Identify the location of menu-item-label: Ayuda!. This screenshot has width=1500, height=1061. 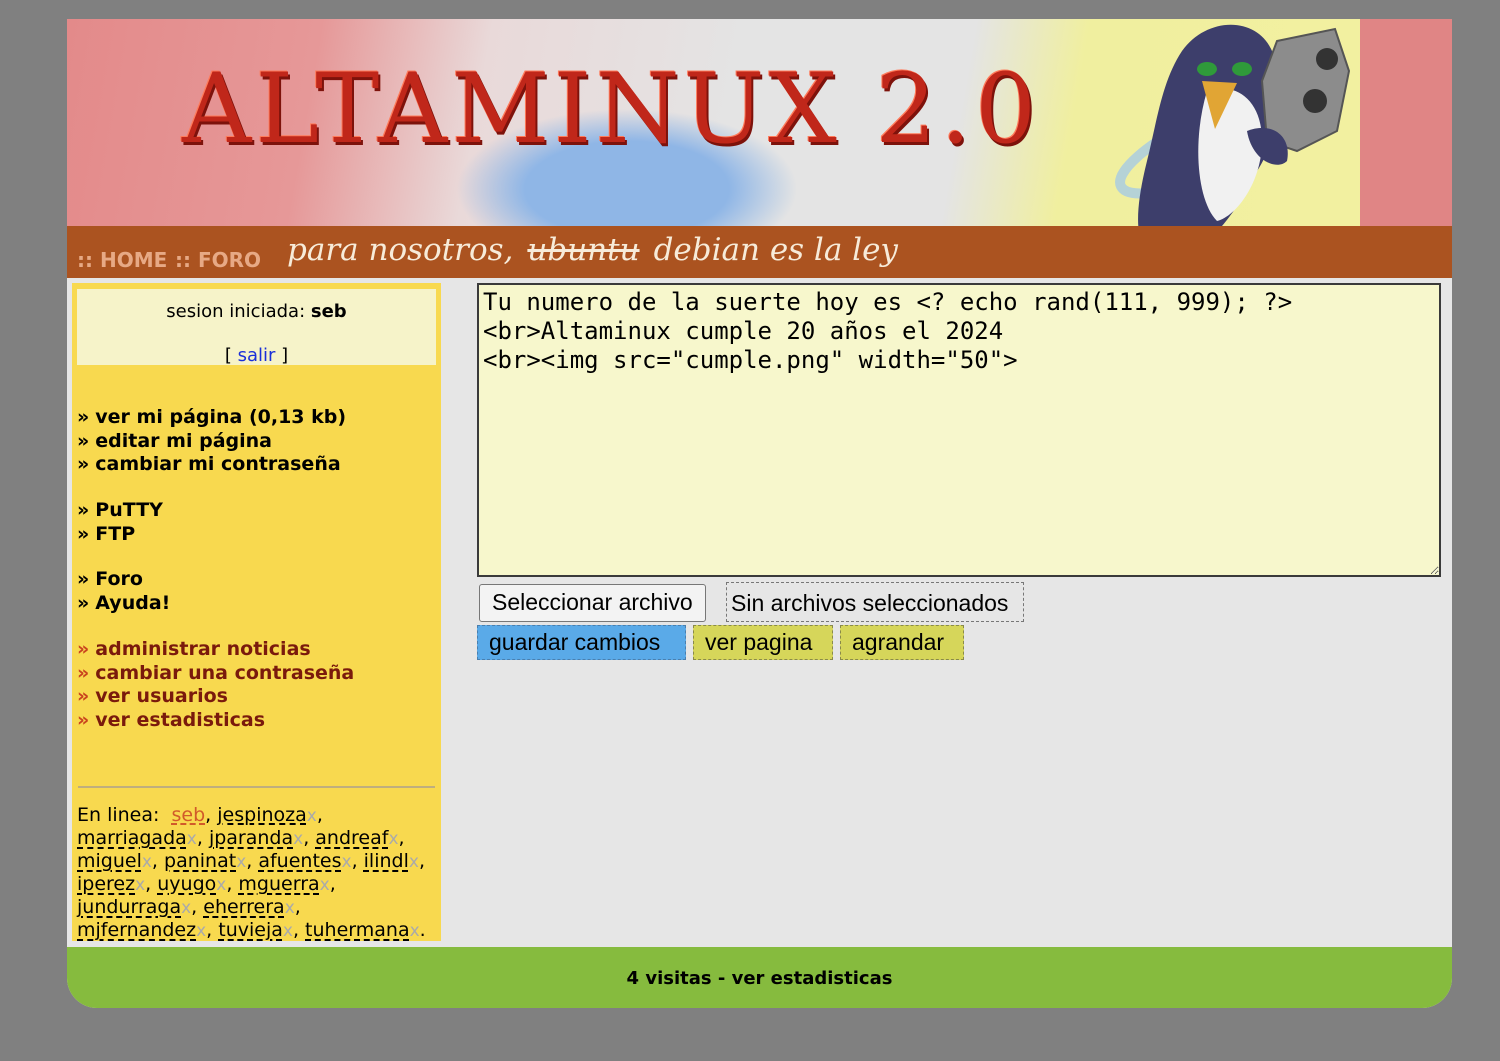
(133, 602).